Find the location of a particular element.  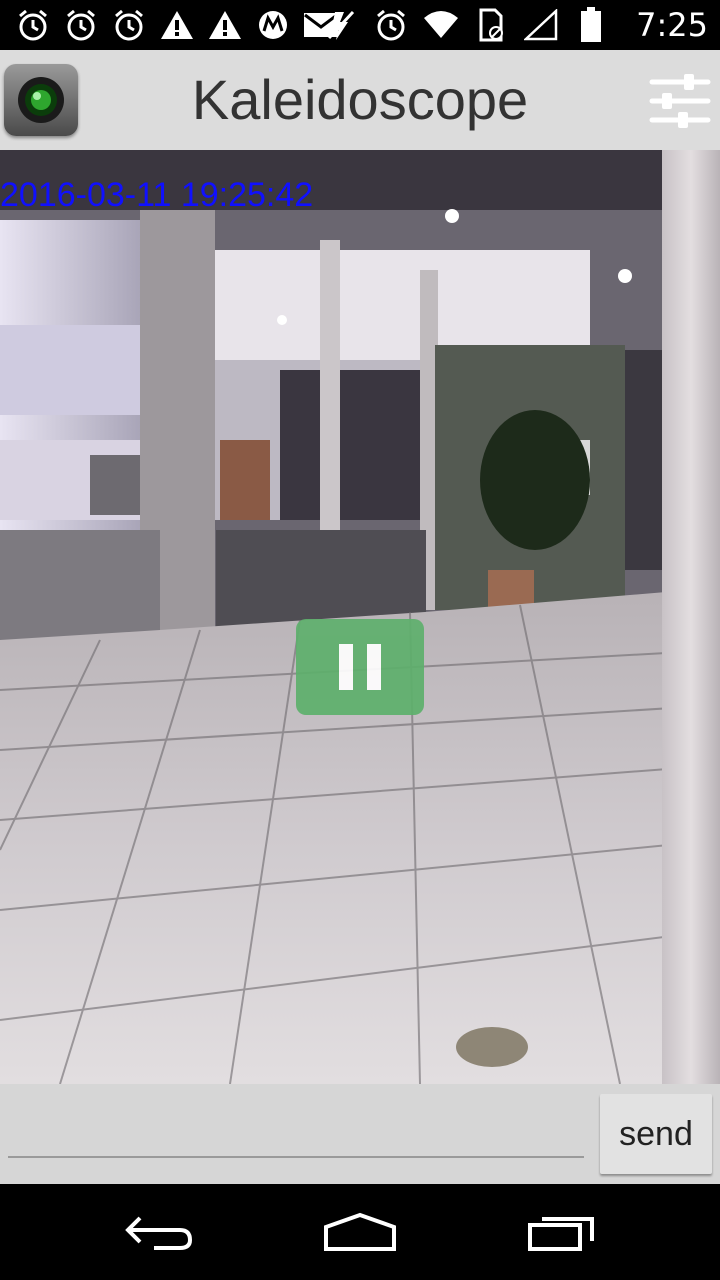

clock: 7:25 is located at coordinates (672, 25).